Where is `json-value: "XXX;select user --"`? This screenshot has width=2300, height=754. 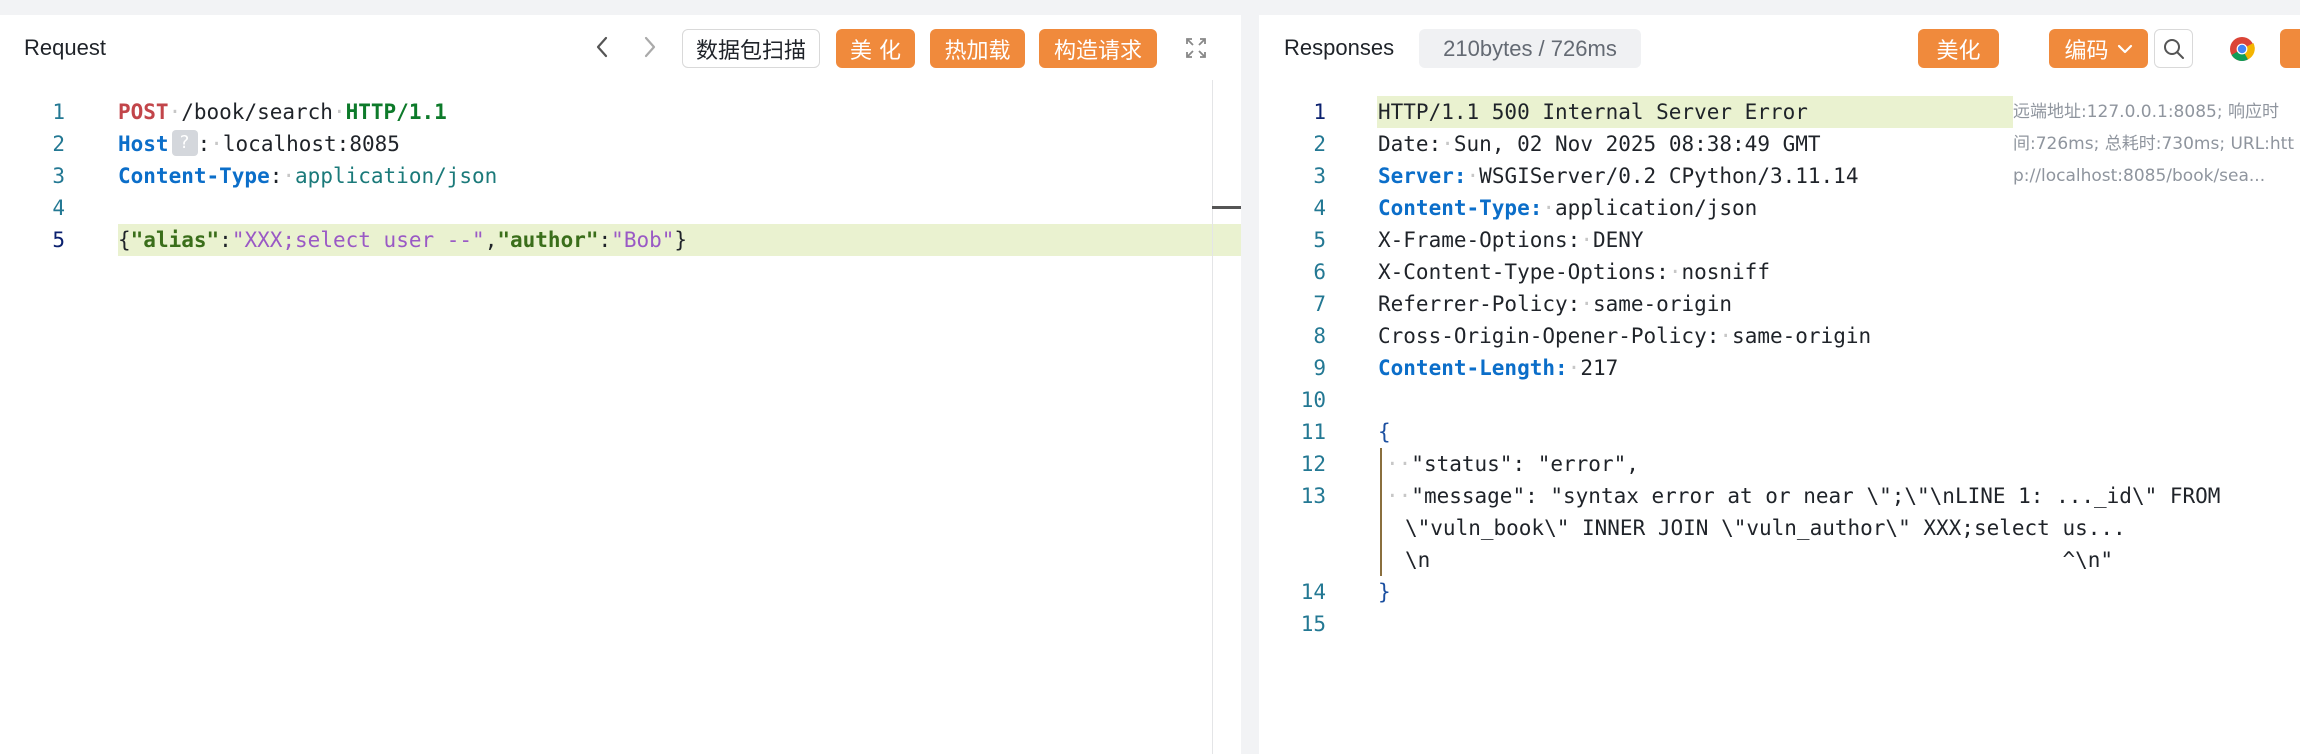 json-value: "XXX;select user --" is located at coordinates (358, 240).